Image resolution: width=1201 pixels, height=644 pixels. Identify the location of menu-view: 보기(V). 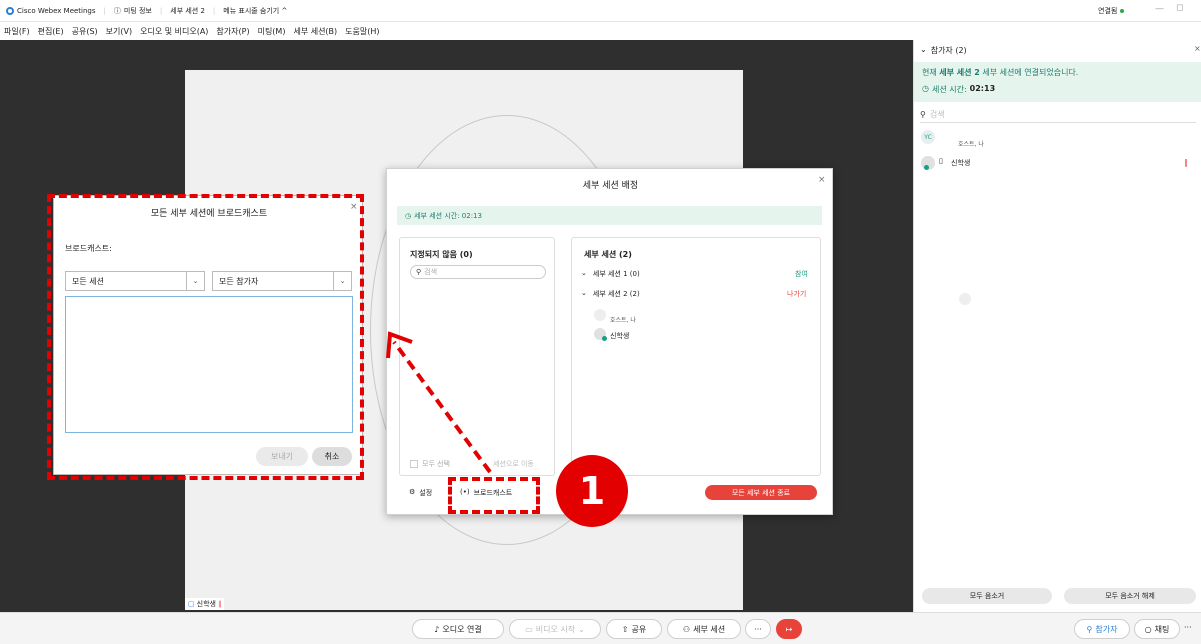
(119, 31).